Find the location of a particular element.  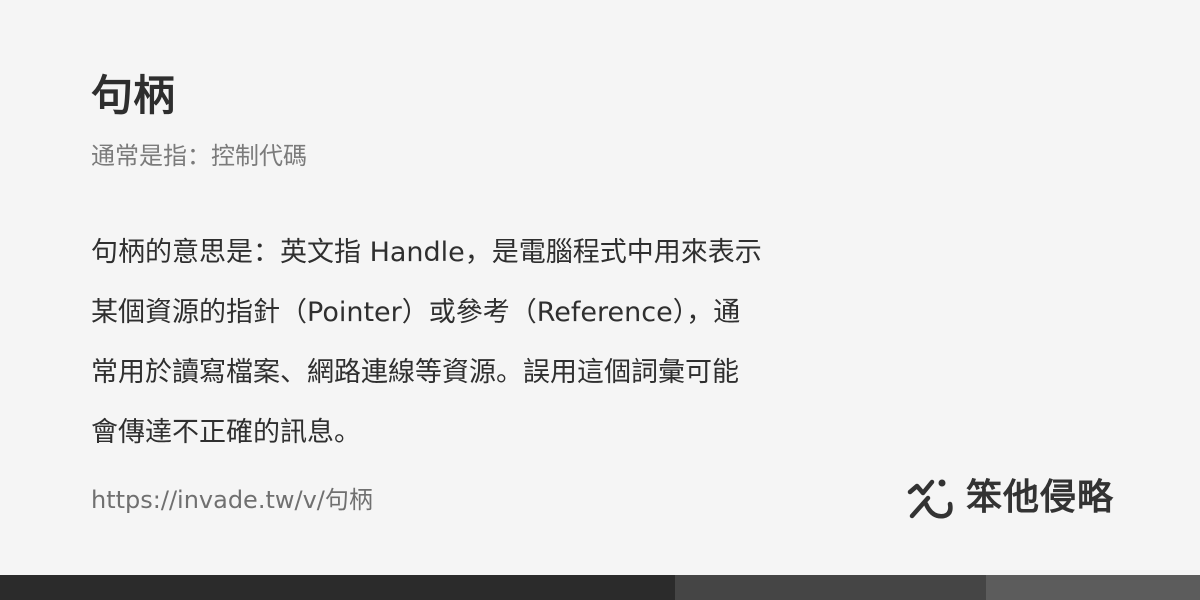

brand-logo-icon is located at coordinates (930, 499).